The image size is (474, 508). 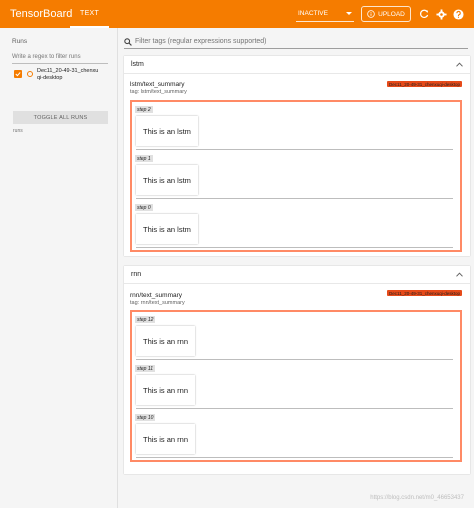 I want to click on toggle-all-runs-button: TOGGLE ALL RUNS, so click(x=60, y=117).